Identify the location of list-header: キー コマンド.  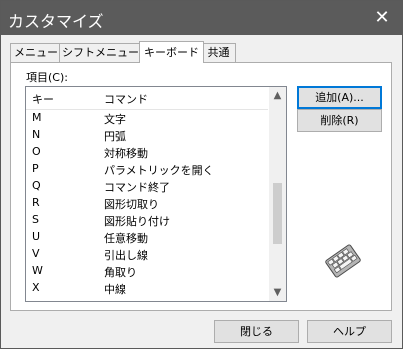
(147, 98).